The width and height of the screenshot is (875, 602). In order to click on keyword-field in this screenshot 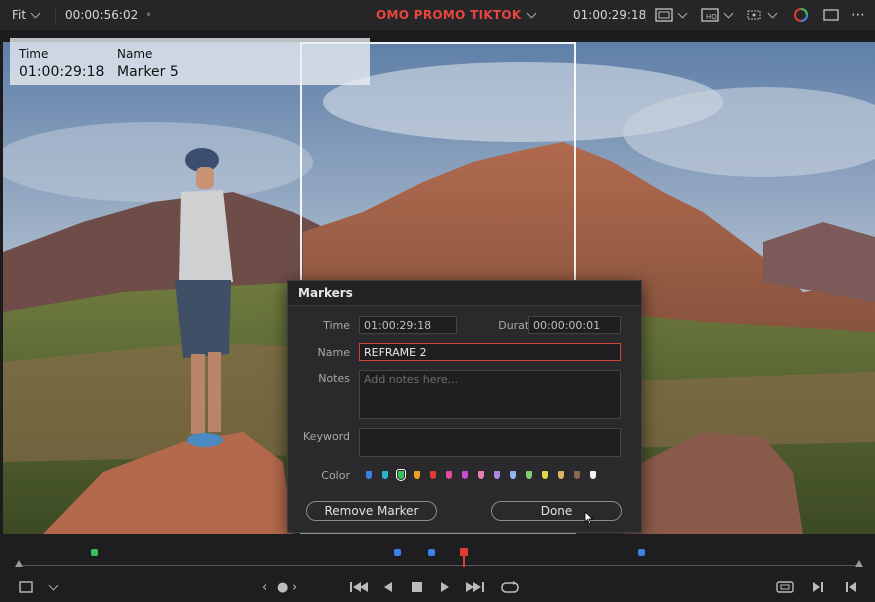, I will do `click(490, 442)`.